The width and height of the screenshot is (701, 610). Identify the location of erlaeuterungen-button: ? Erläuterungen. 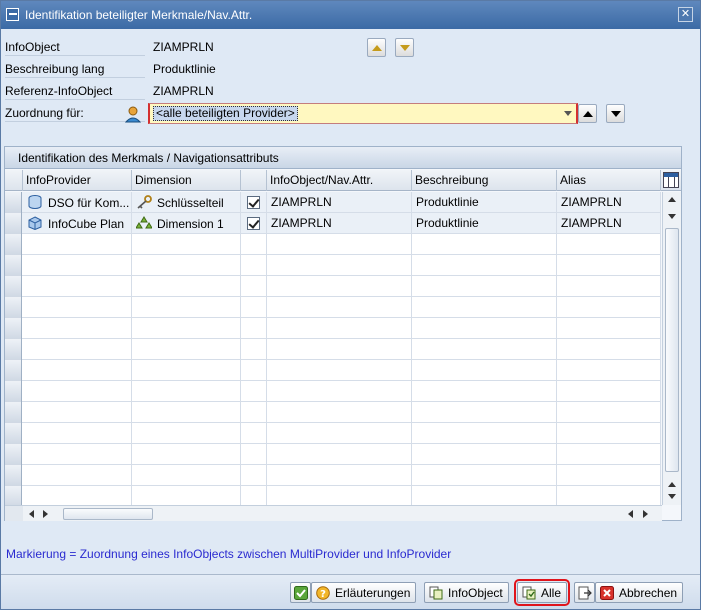
(364, 592).